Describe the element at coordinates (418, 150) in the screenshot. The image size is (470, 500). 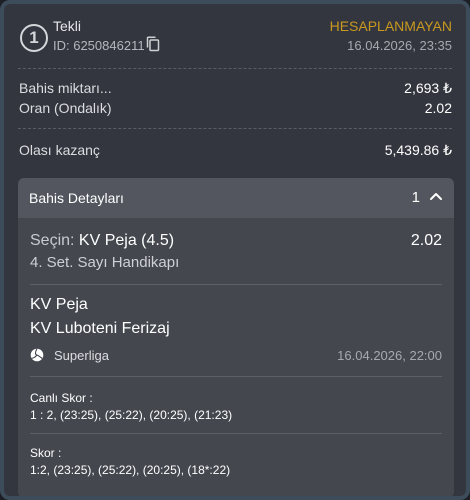
I see `payout-value: 5,439.86 ₺` at that location.